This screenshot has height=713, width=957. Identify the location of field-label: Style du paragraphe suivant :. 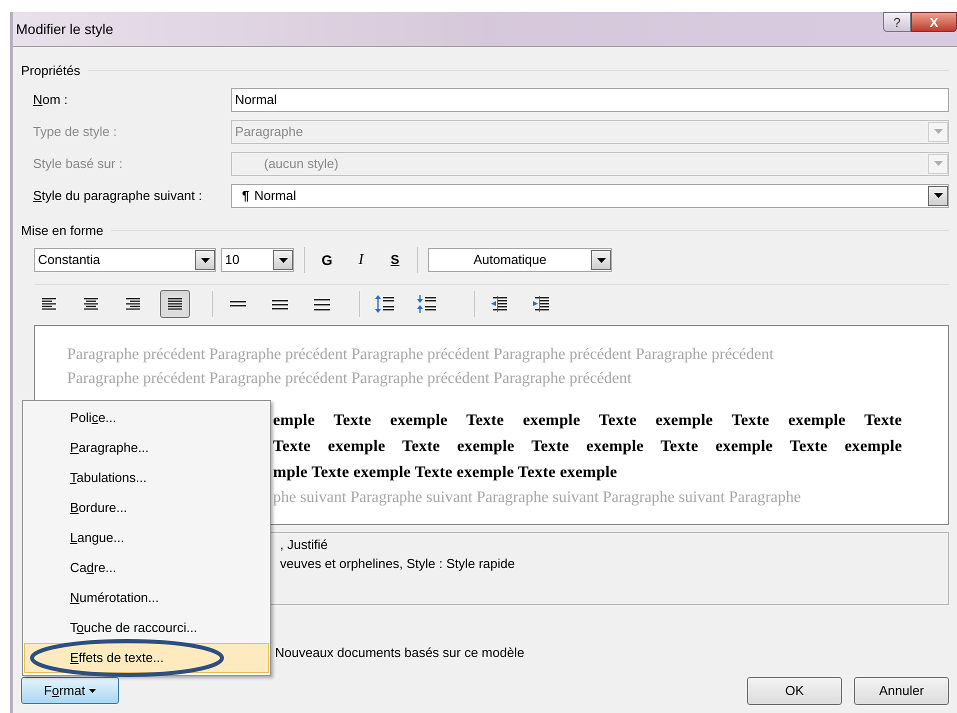
(118, 195).